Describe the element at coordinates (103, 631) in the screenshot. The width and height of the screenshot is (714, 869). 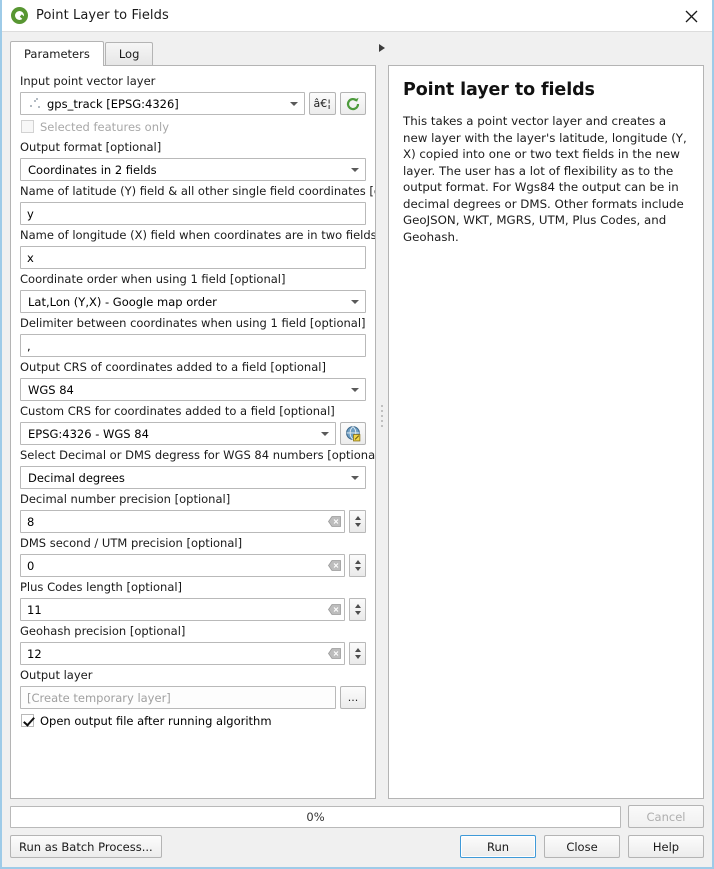
I see `geohash-precision-label: Geohash precision [optional]` at that location.